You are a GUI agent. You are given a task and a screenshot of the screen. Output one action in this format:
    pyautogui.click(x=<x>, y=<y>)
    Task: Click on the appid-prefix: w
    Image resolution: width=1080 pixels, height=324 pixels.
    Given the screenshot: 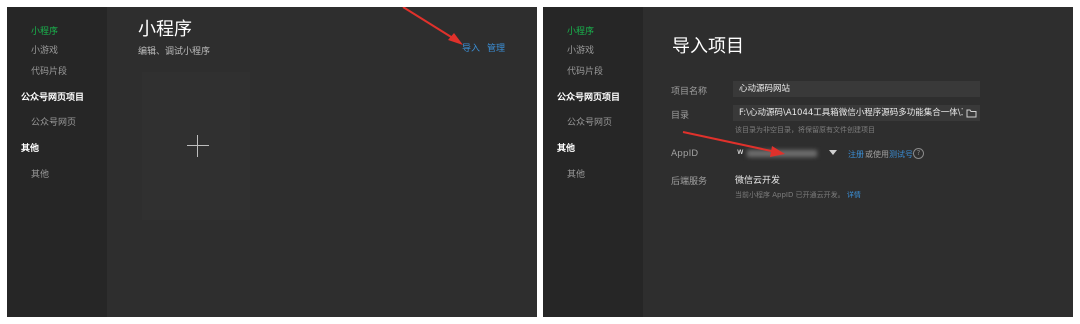 What is the action you would take?
    pyautogui.click(x=740, y=151)
    